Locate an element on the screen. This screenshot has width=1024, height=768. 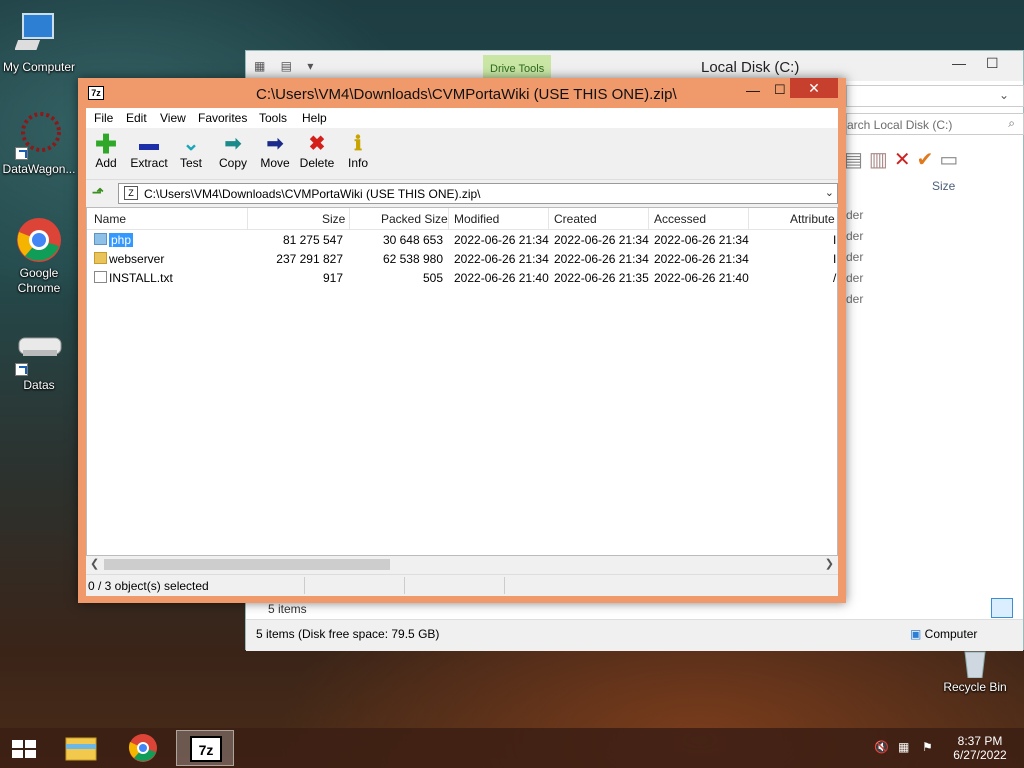
menu-favorites: Favorites is located at coordinates (222, 118).